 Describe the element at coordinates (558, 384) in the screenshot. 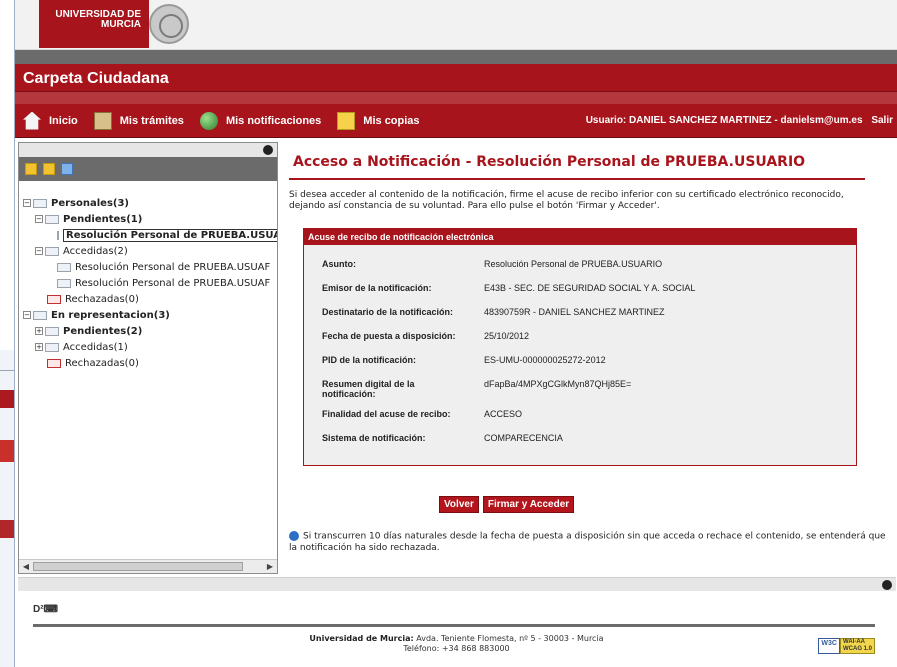

I see `detail-value: dFapBa/4MPXgCGlkMyn87QHj85E=` at that location.